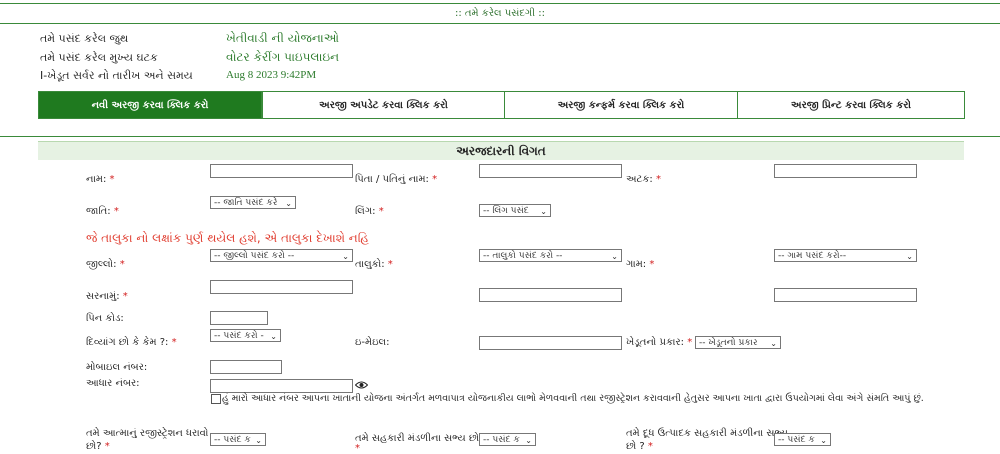  I want to click on pincode-input, so click(239, 318).